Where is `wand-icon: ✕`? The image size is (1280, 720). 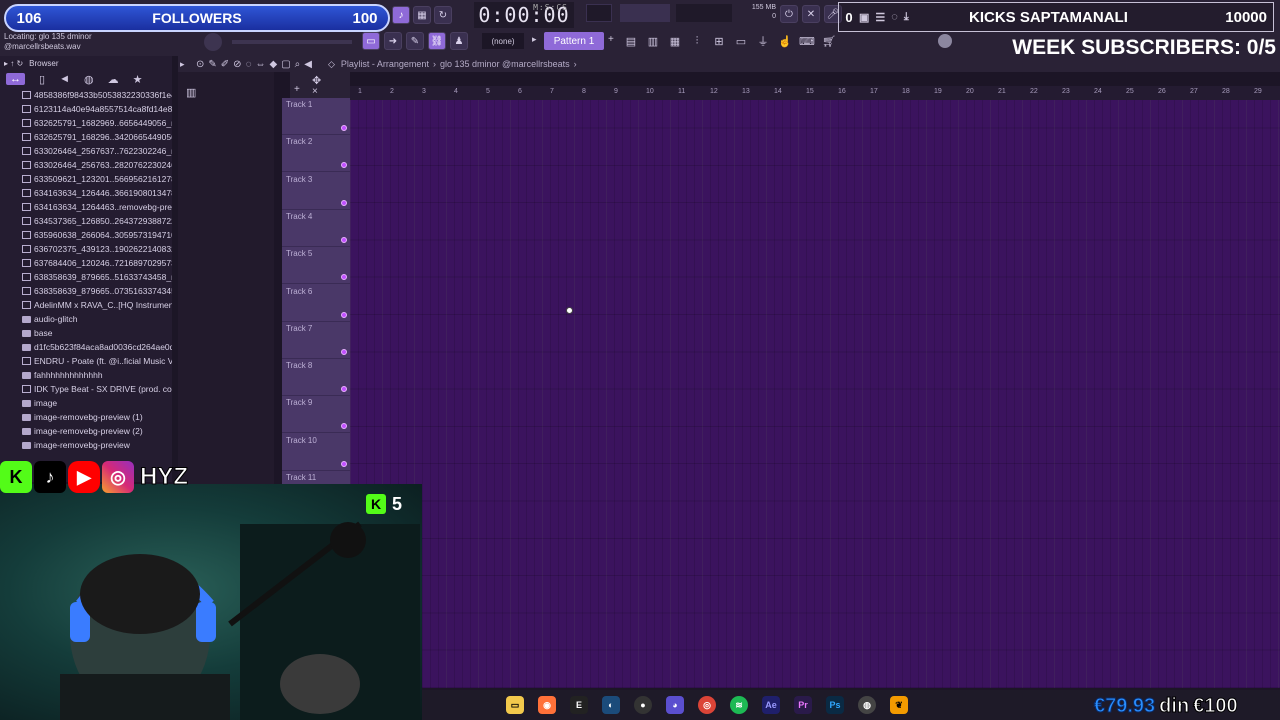 wand-icon: ✕ is located at coordinates (811, 14).